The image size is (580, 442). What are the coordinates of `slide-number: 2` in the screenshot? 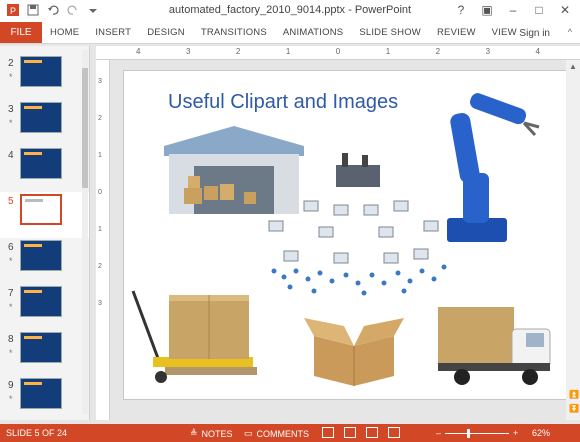 It's located at (11, 63).